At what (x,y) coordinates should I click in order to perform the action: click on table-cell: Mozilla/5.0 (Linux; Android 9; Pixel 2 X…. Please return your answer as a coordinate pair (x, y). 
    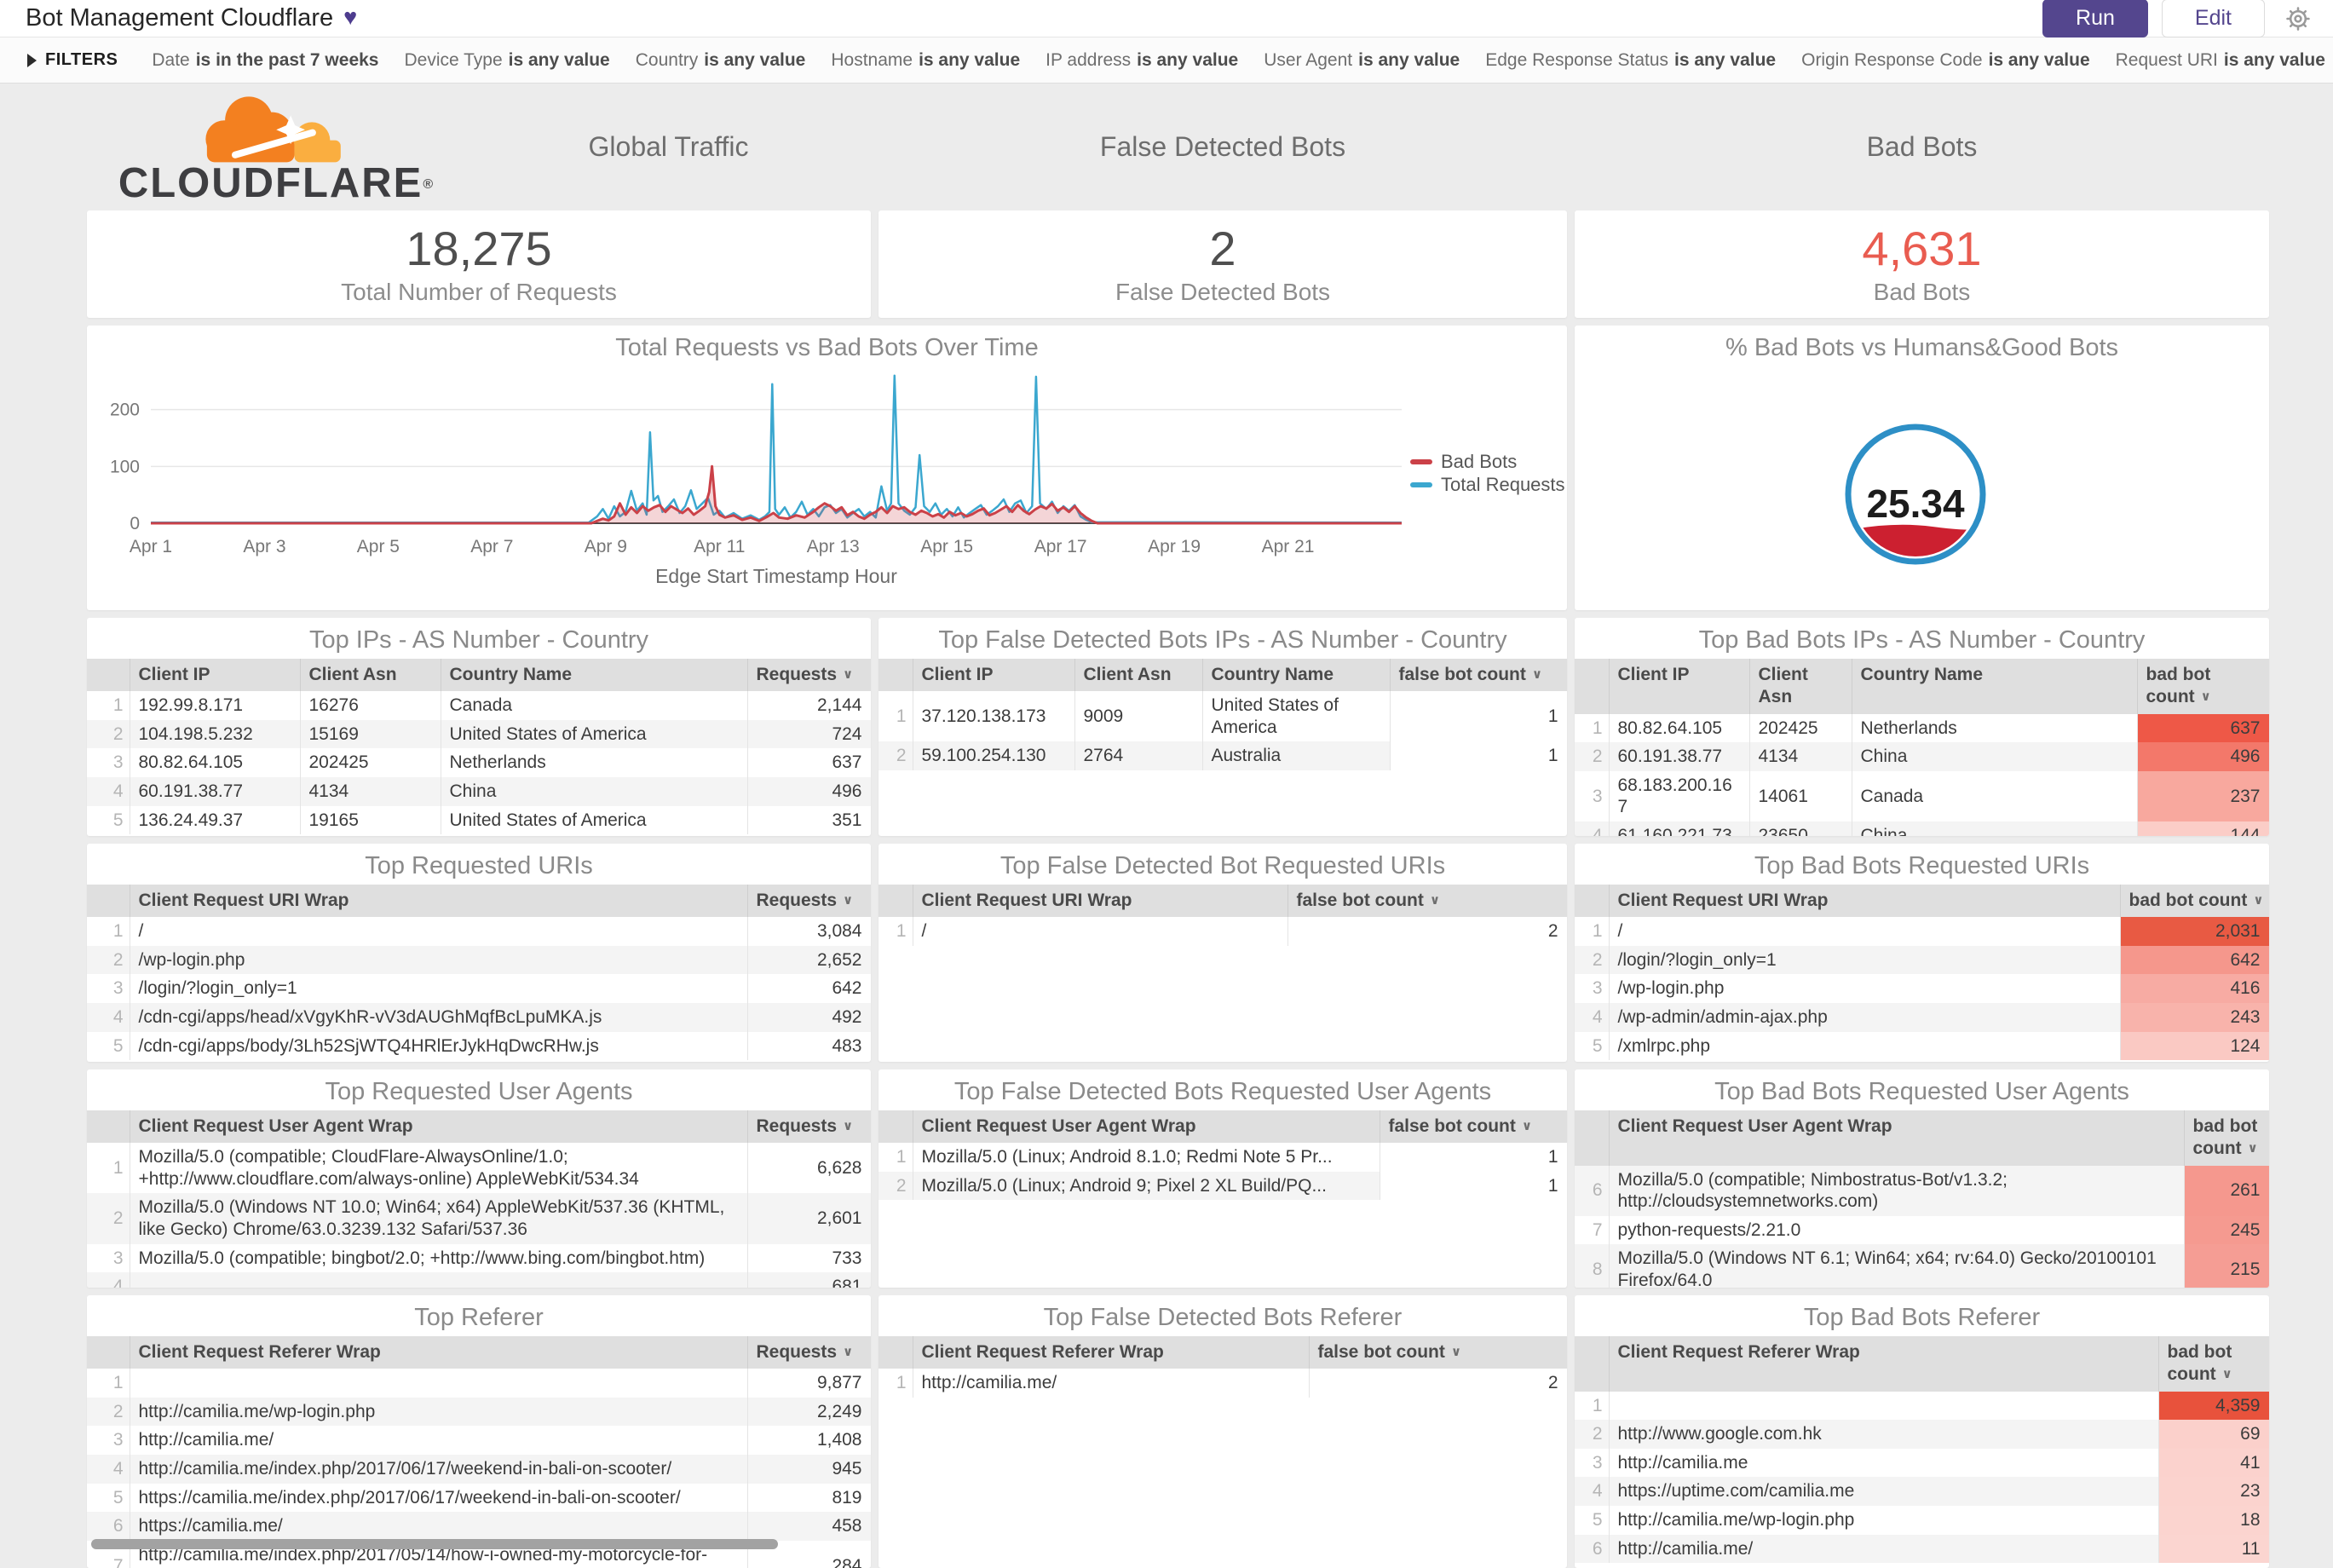
    Looking at the image, I should click on (1146, 1186).